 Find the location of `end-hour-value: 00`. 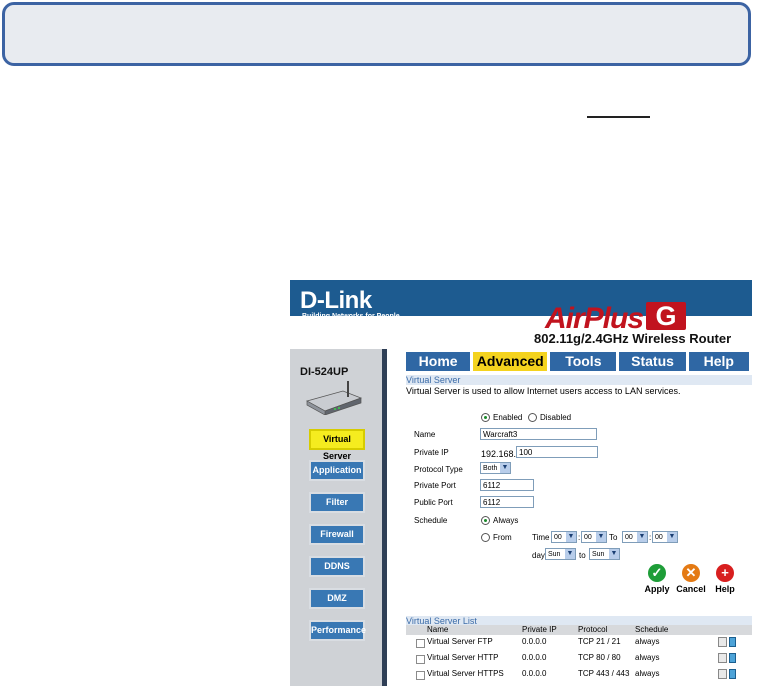

end-hour-value: 00 is located at coordinates (629, 537).